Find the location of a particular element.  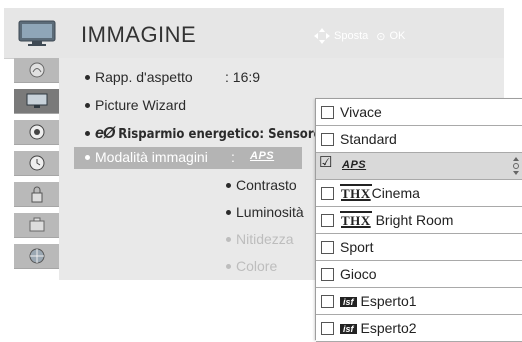

time-icon is located at coordinates (36, 163).